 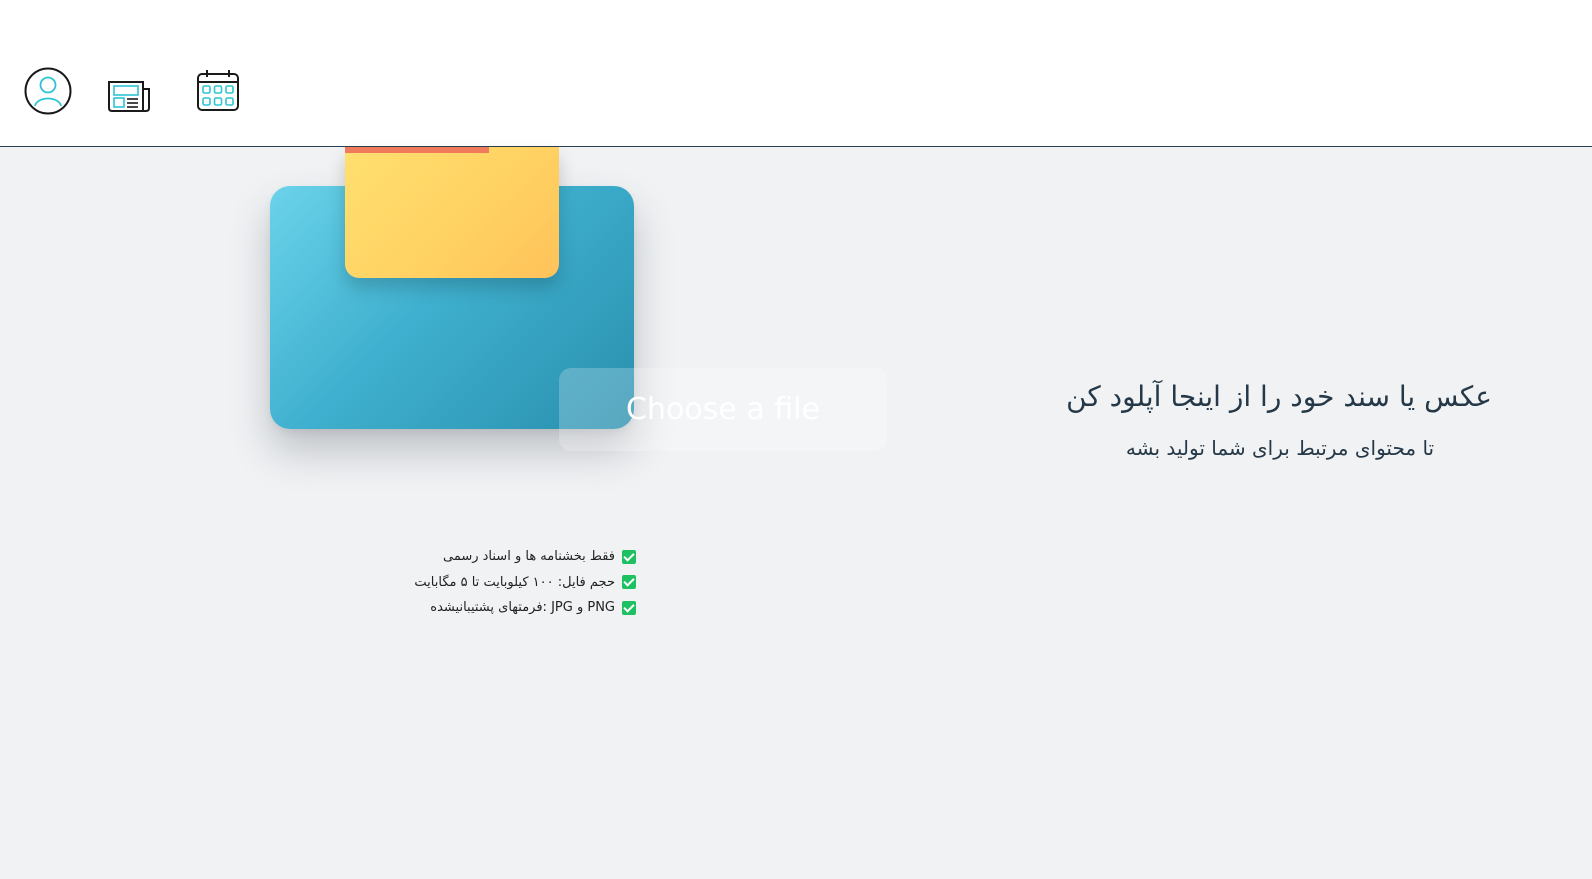 What do you see at coordinates (1280, 448) in the screenshot?
I see `page-subheadline: تا محتوای مرتبط برای شما تولید بشه` at bounding box center [1280, 448].